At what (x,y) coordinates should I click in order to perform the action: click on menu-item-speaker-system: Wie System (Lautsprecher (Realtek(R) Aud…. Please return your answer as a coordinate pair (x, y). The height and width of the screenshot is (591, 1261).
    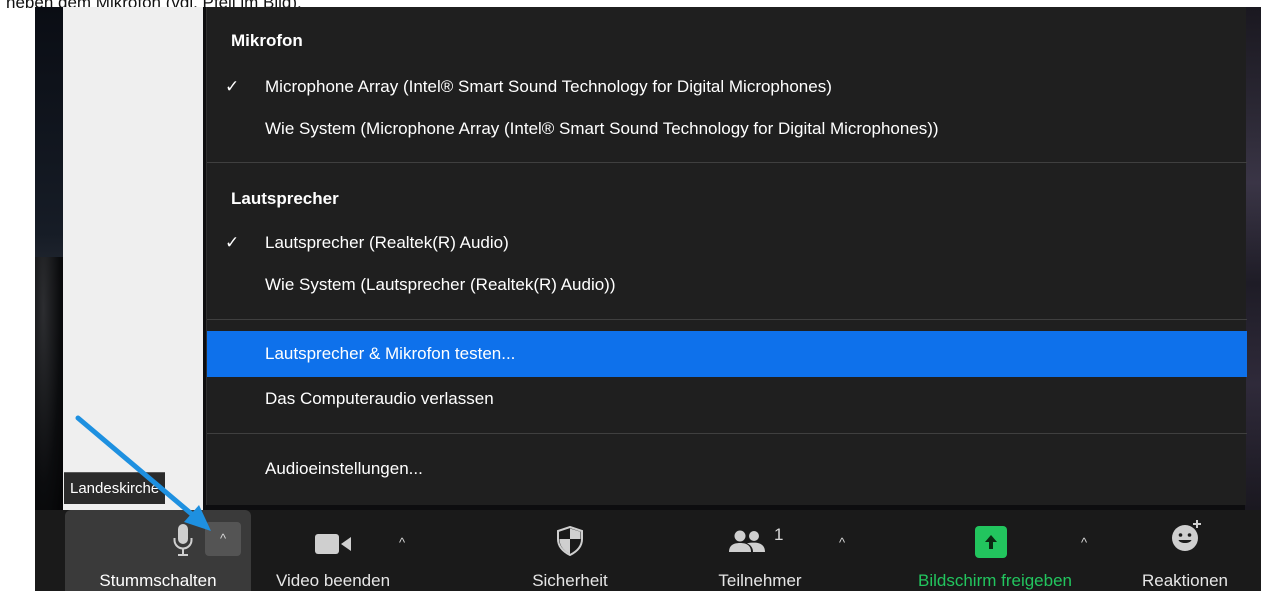
    Looking at the image, I should click on (727, 285).